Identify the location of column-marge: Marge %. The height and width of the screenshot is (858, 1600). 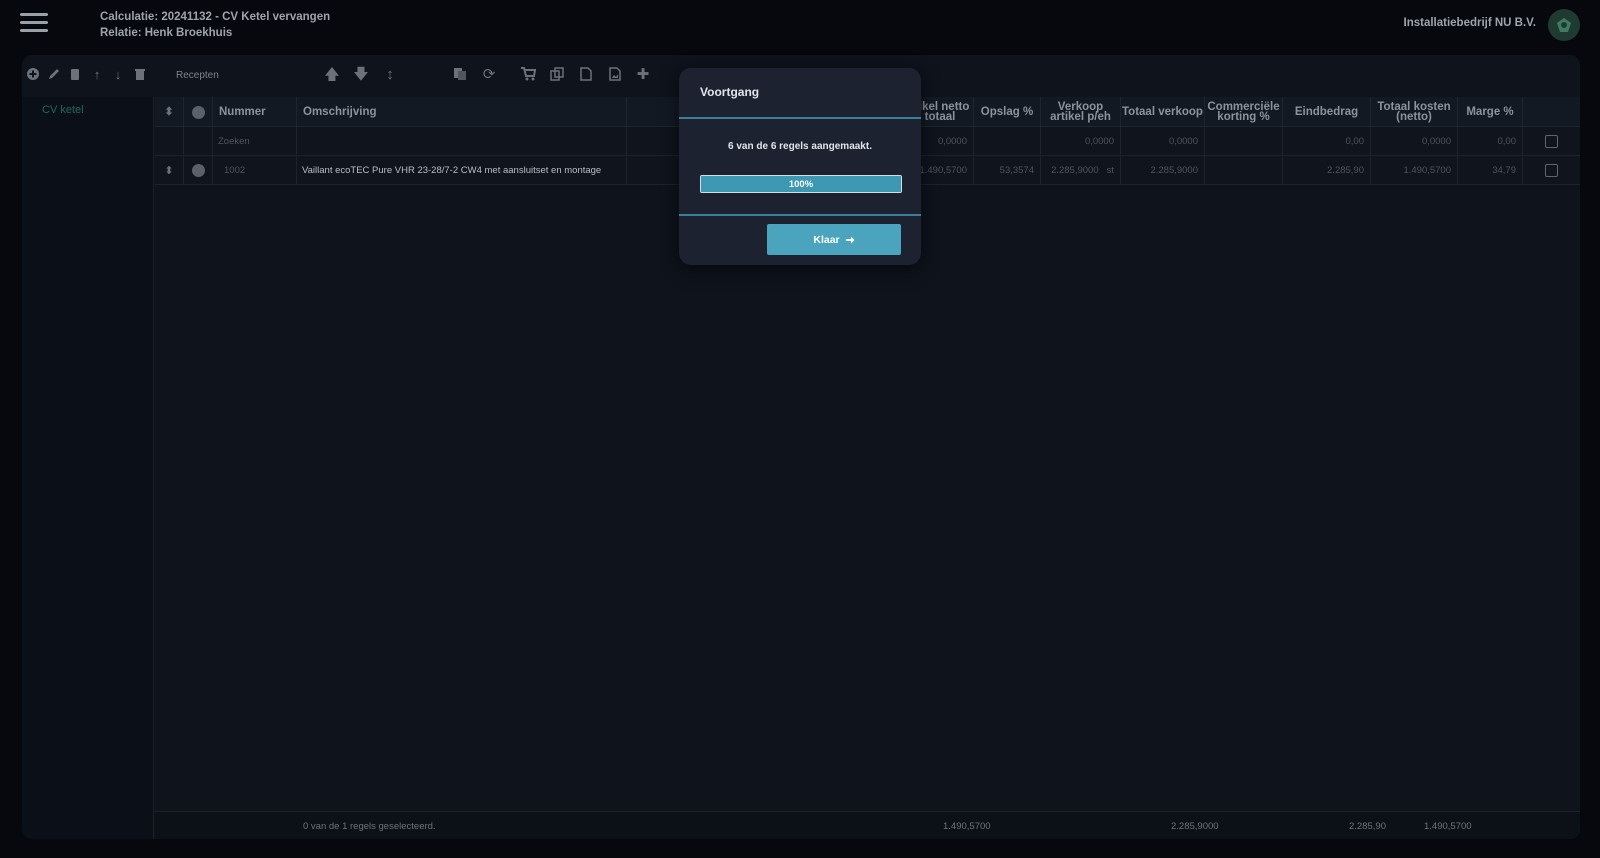
(1490, 112).